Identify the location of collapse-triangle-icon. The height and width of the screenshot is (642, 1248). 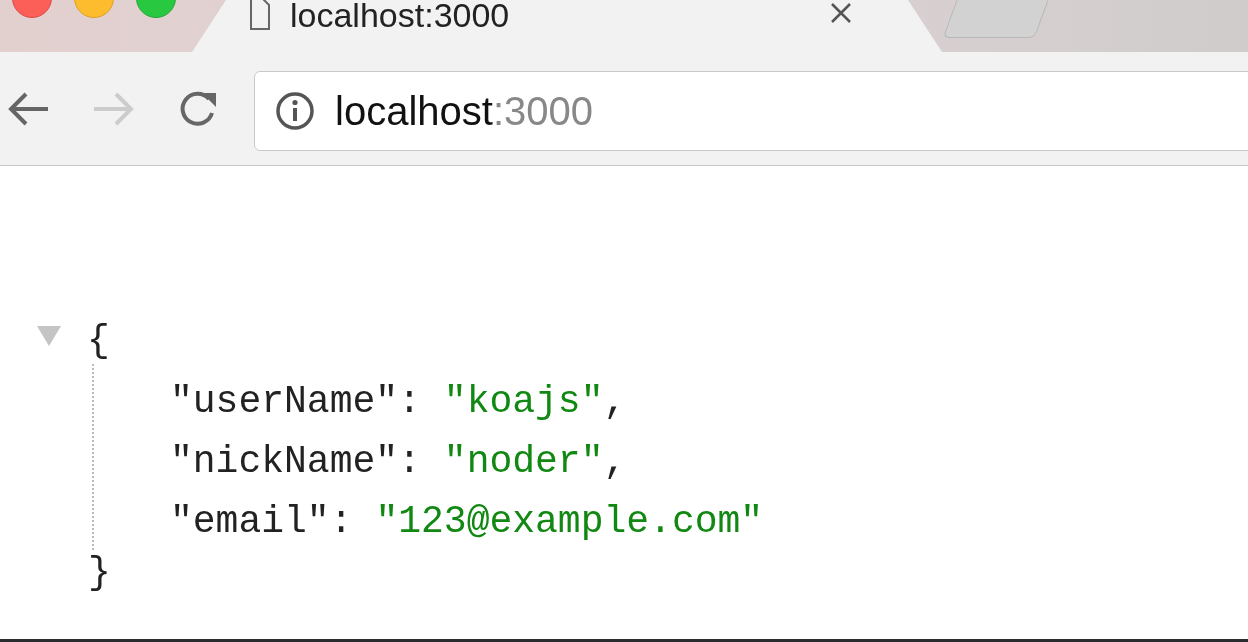
(49, 336).